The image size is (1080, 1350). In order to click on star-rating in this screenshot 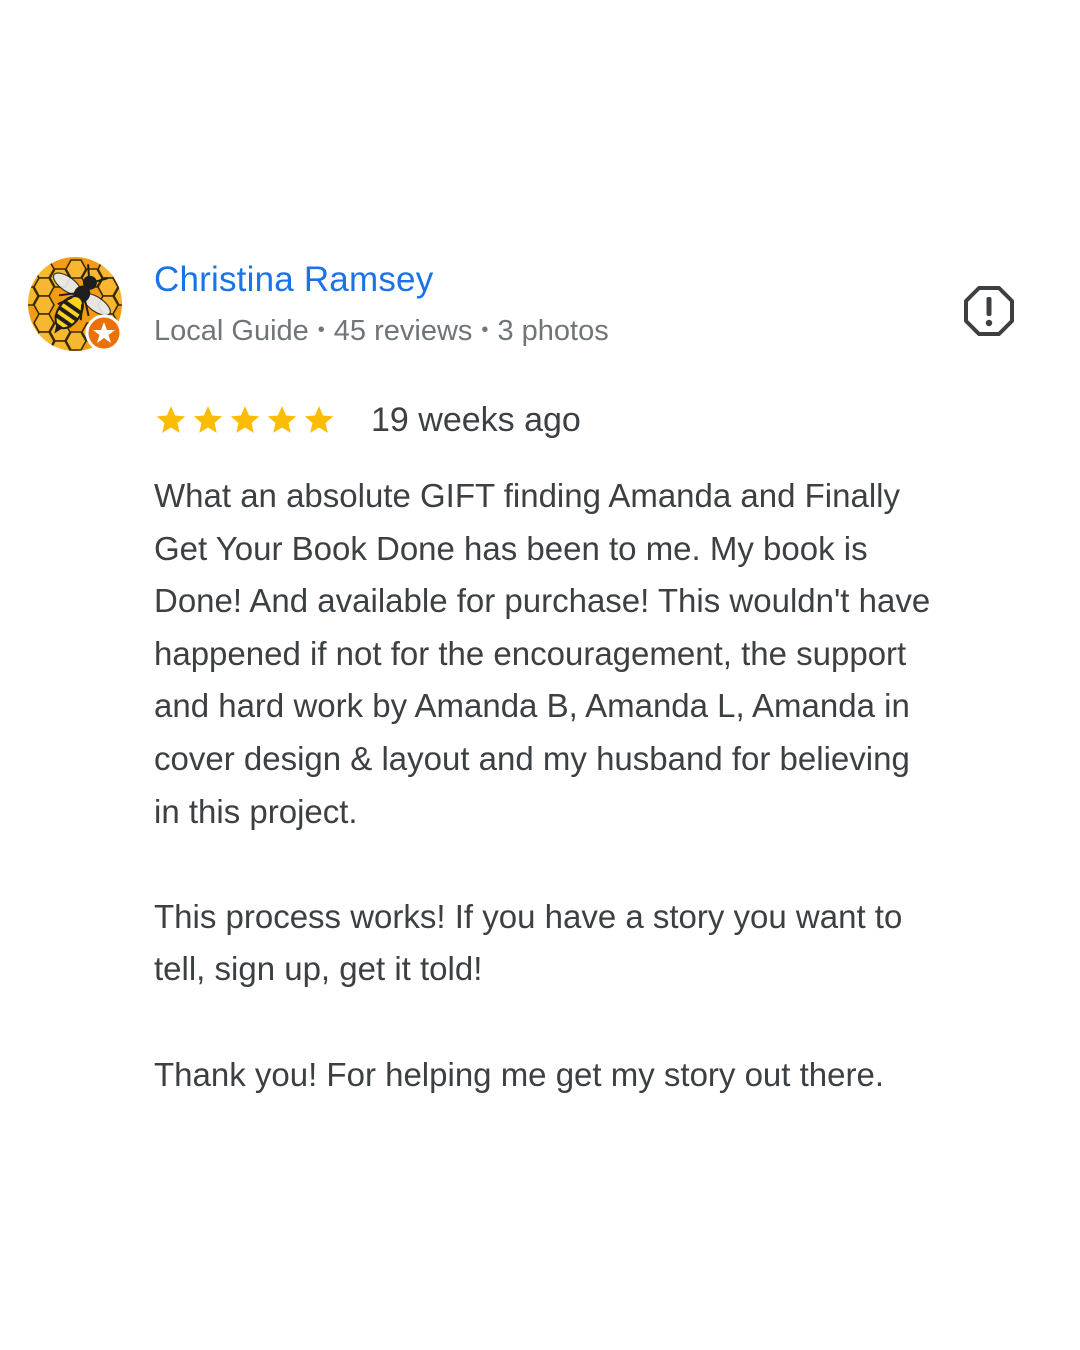, I will do `click(246, 420)`.